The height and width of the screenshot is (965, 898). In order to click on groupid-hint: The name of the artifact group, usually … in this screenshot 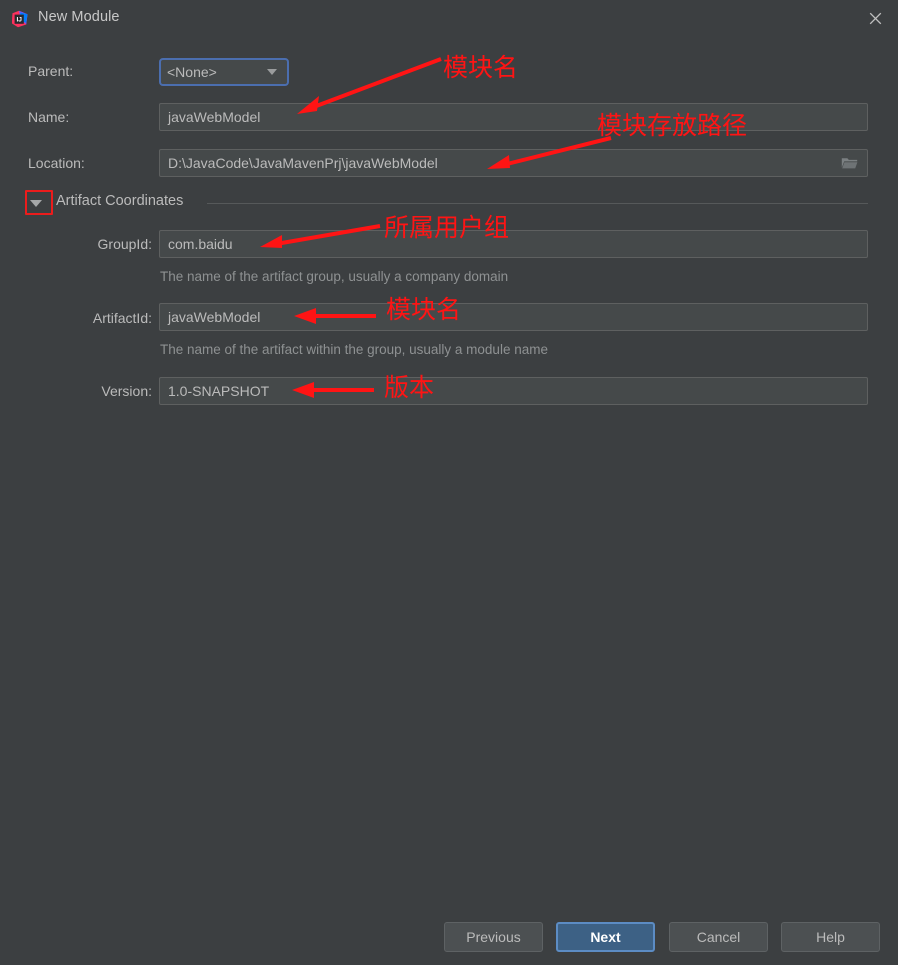, I will do `click(334, 276)`.